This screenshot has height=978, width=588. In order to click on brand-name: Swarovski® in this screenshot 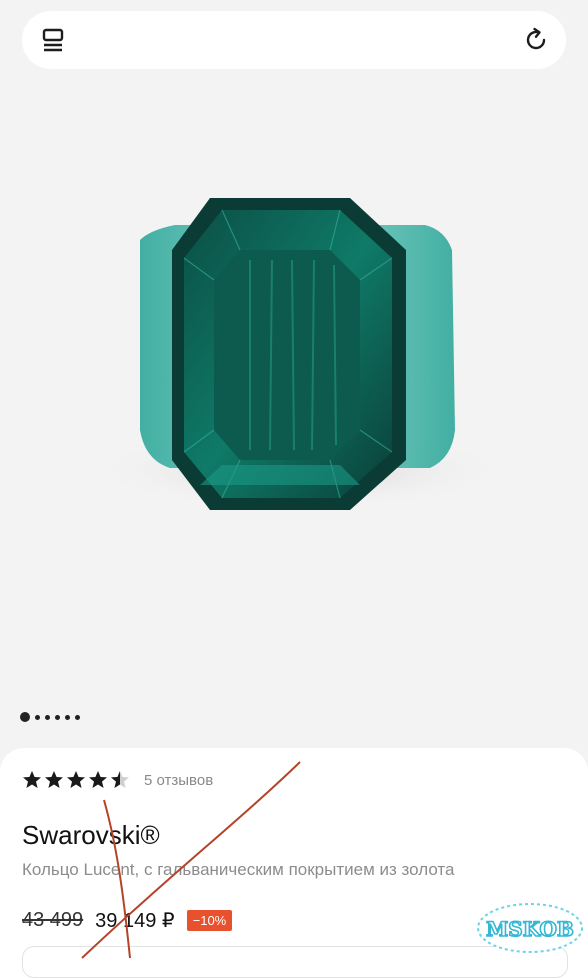, I will do `click(91, 835)`.